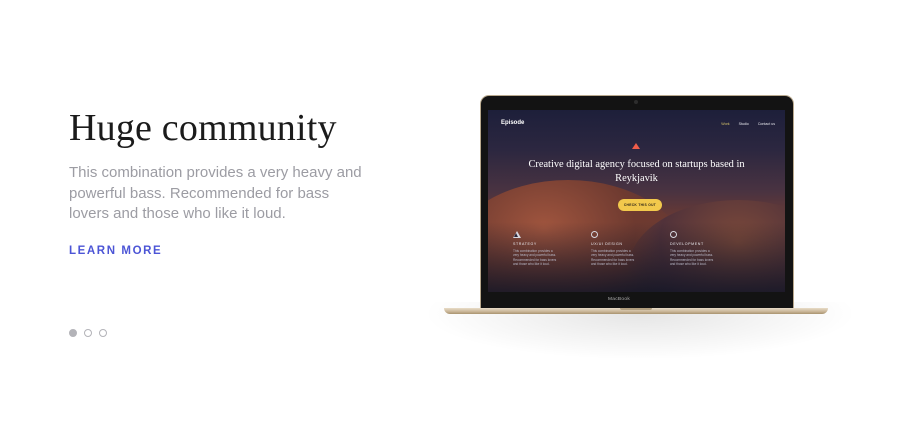 The height and width of the screenshot is (430, 920). I want to click on laptop-notch, so click(636, 309).